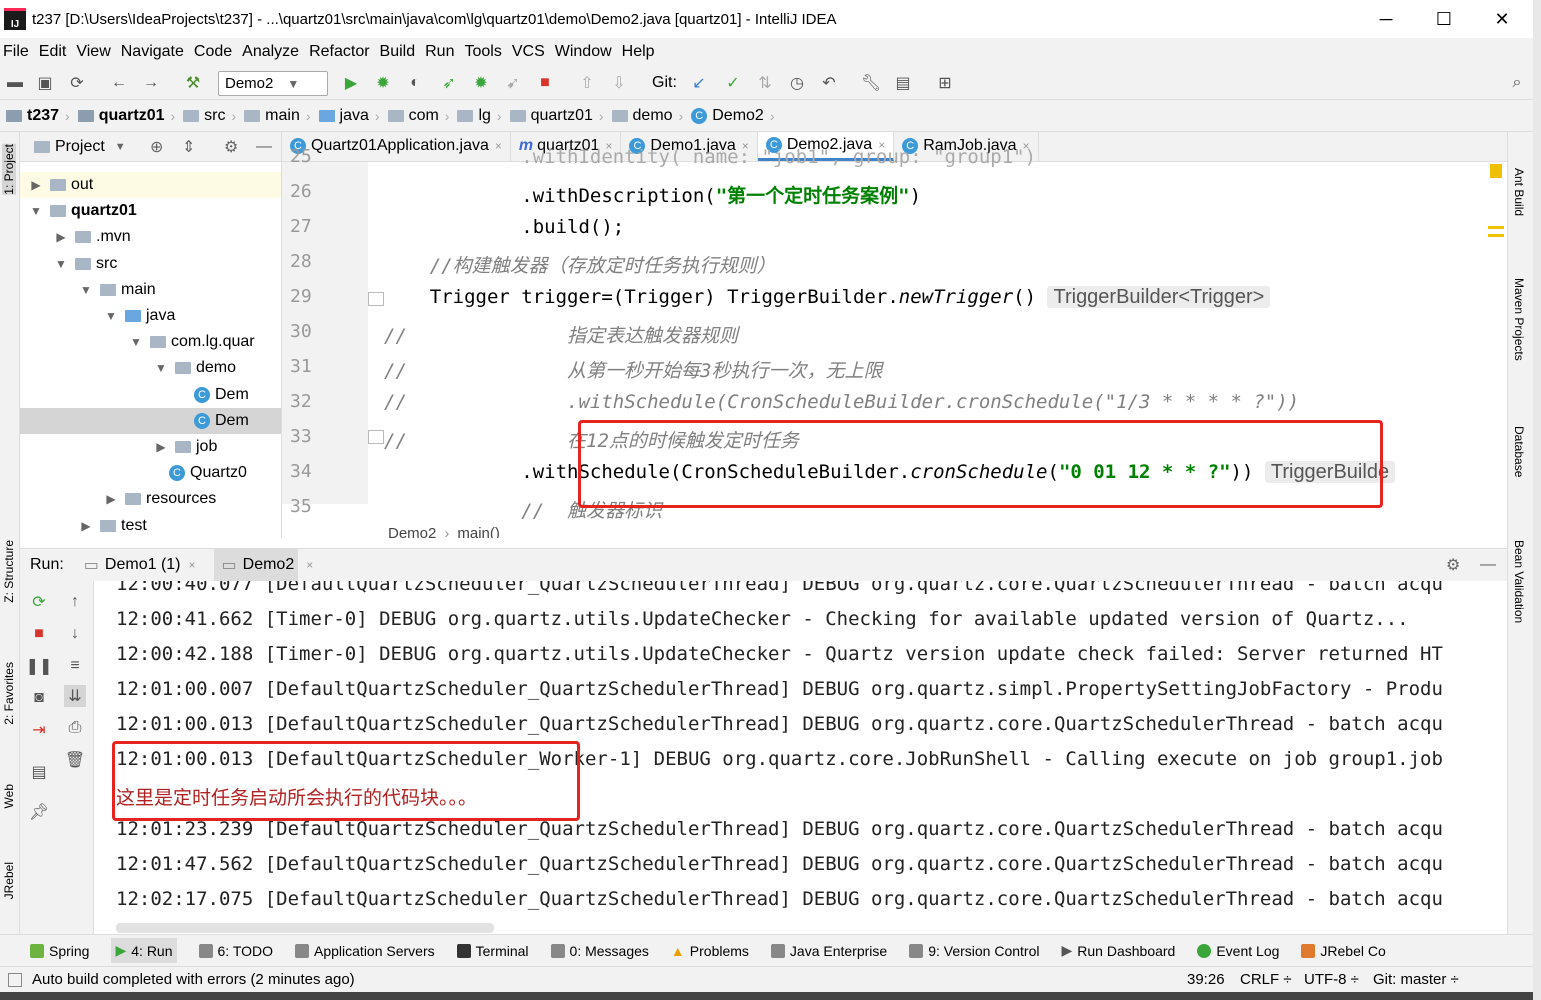 This screenshot has height=1000, width=1541. What do you see at coordinates (9, 880) in the screenshot?
I see `tool-jrebel: JRebel` at bounding box center [9, 880].